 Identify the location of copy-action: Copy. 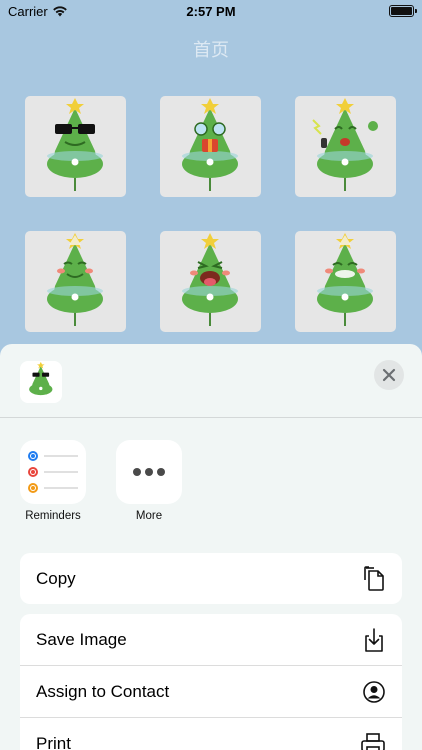
(211, 578).